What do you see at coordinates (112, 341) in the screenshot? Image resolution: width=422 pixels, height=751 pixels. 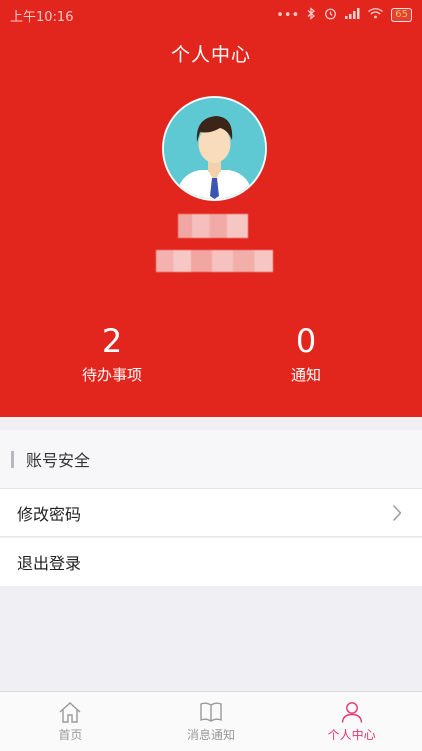 I see `todo-count: 2` at bounding box center [112, 341].